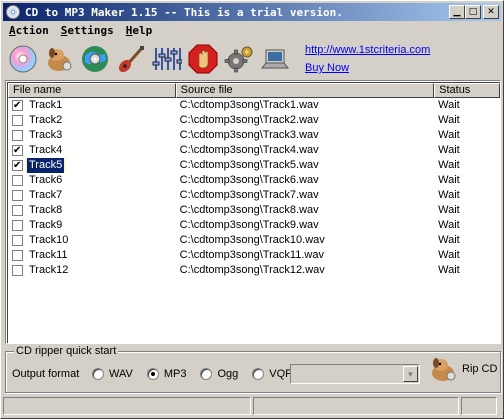 Image resolution: width=504 pixels, height=419 pixels. Describe the element at coordinates (167, 59) in the screenshot. I see `equalizer-icon` at that location.